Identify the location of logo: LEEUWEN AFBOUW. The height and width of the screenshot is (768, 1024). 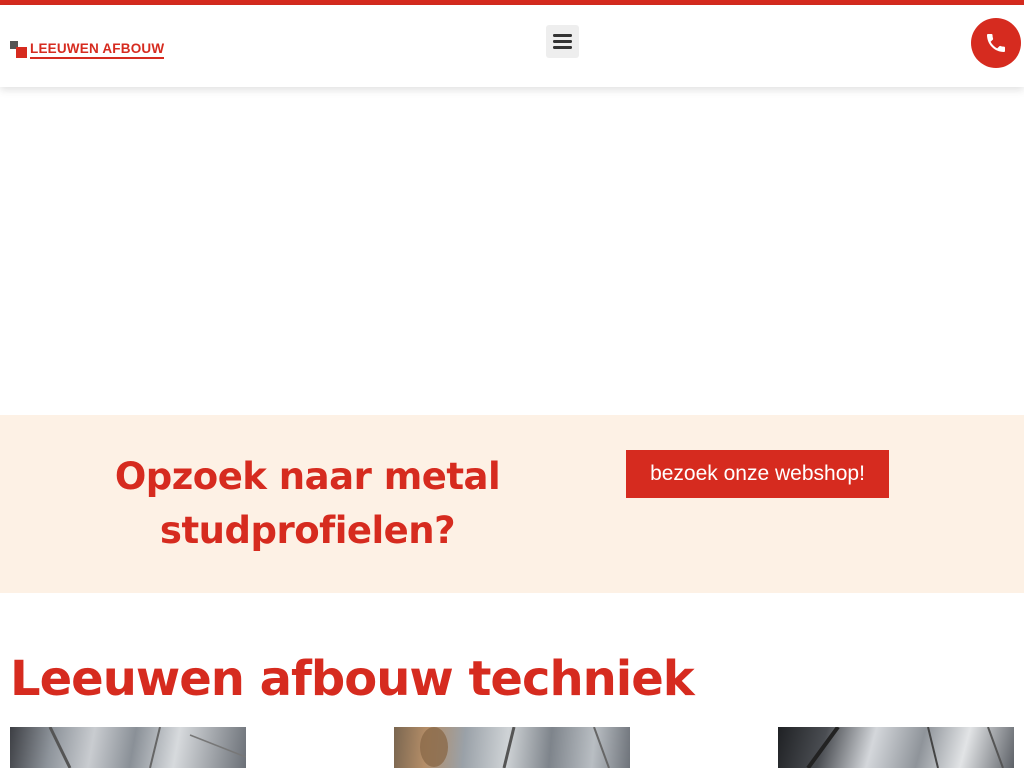
(87, 48).